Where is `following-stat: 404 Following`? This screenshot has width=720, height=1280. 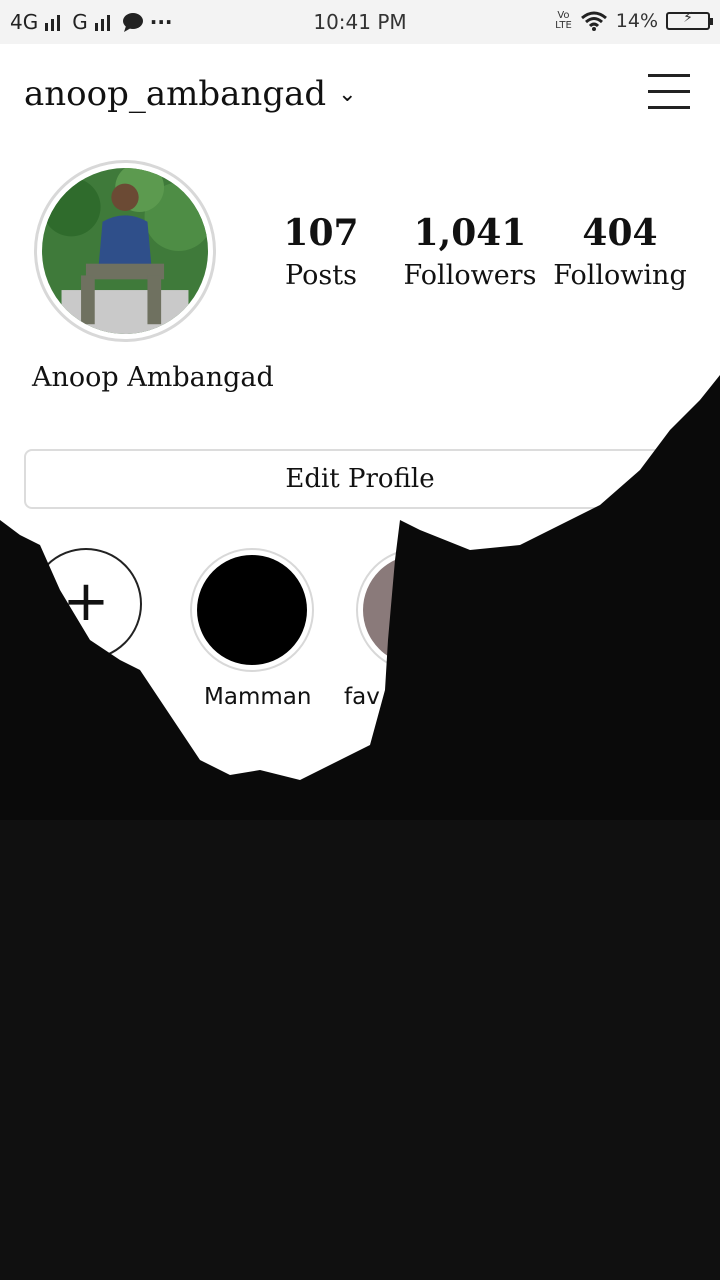 following-stat: 404 Following is located at coordinates (620, 251).